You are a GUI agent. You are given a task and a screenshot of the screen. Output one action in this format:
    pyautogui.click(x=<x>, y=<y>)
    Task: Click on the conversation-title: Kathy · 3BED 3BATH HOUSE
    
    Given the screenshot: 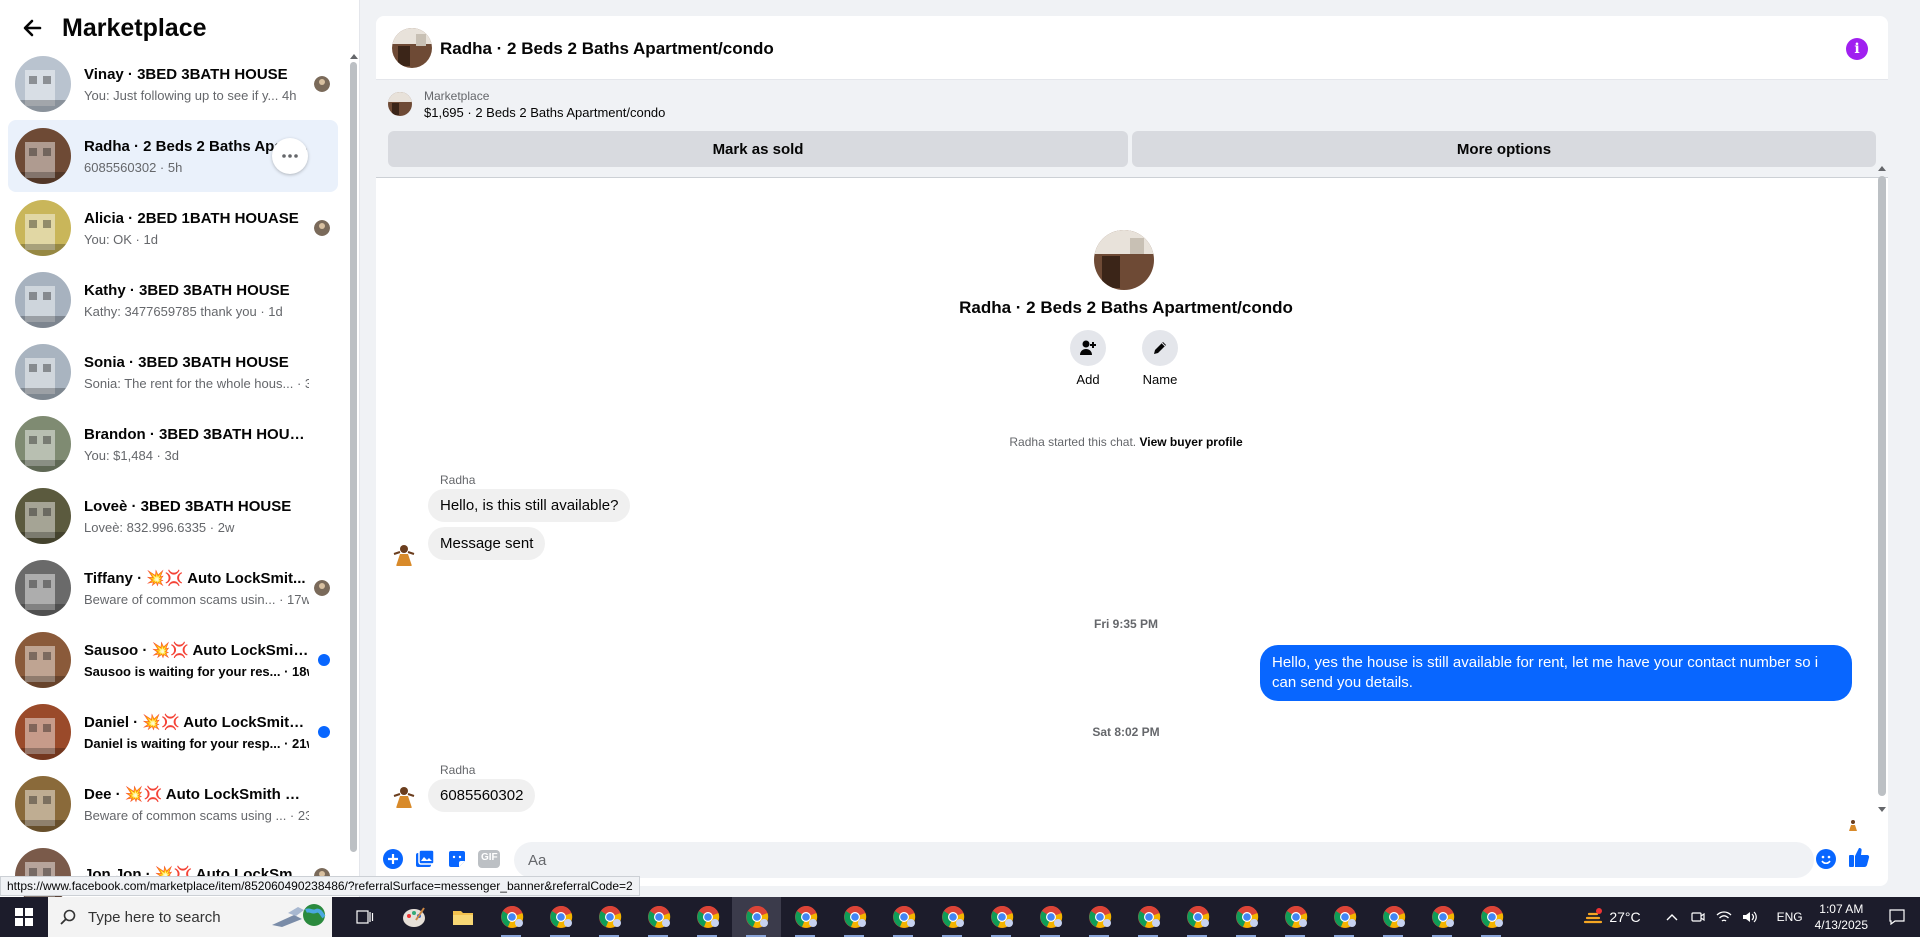 What is the action you would take?
    pyautogui.click(x=187, y=290)
    